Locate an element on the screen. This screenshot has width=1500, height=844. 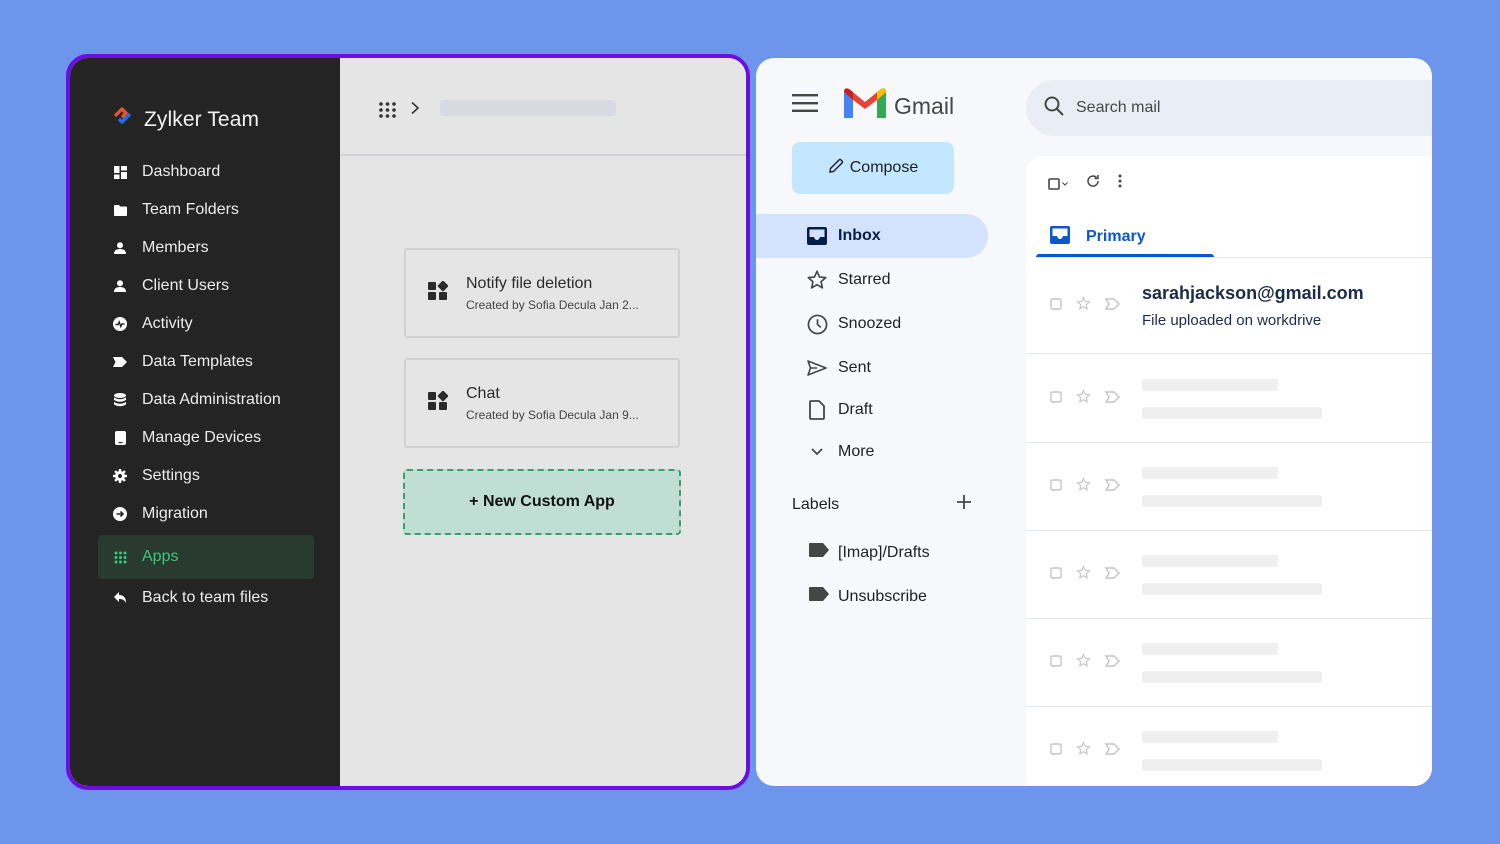
search-input is located at coordinates (1226, 108).